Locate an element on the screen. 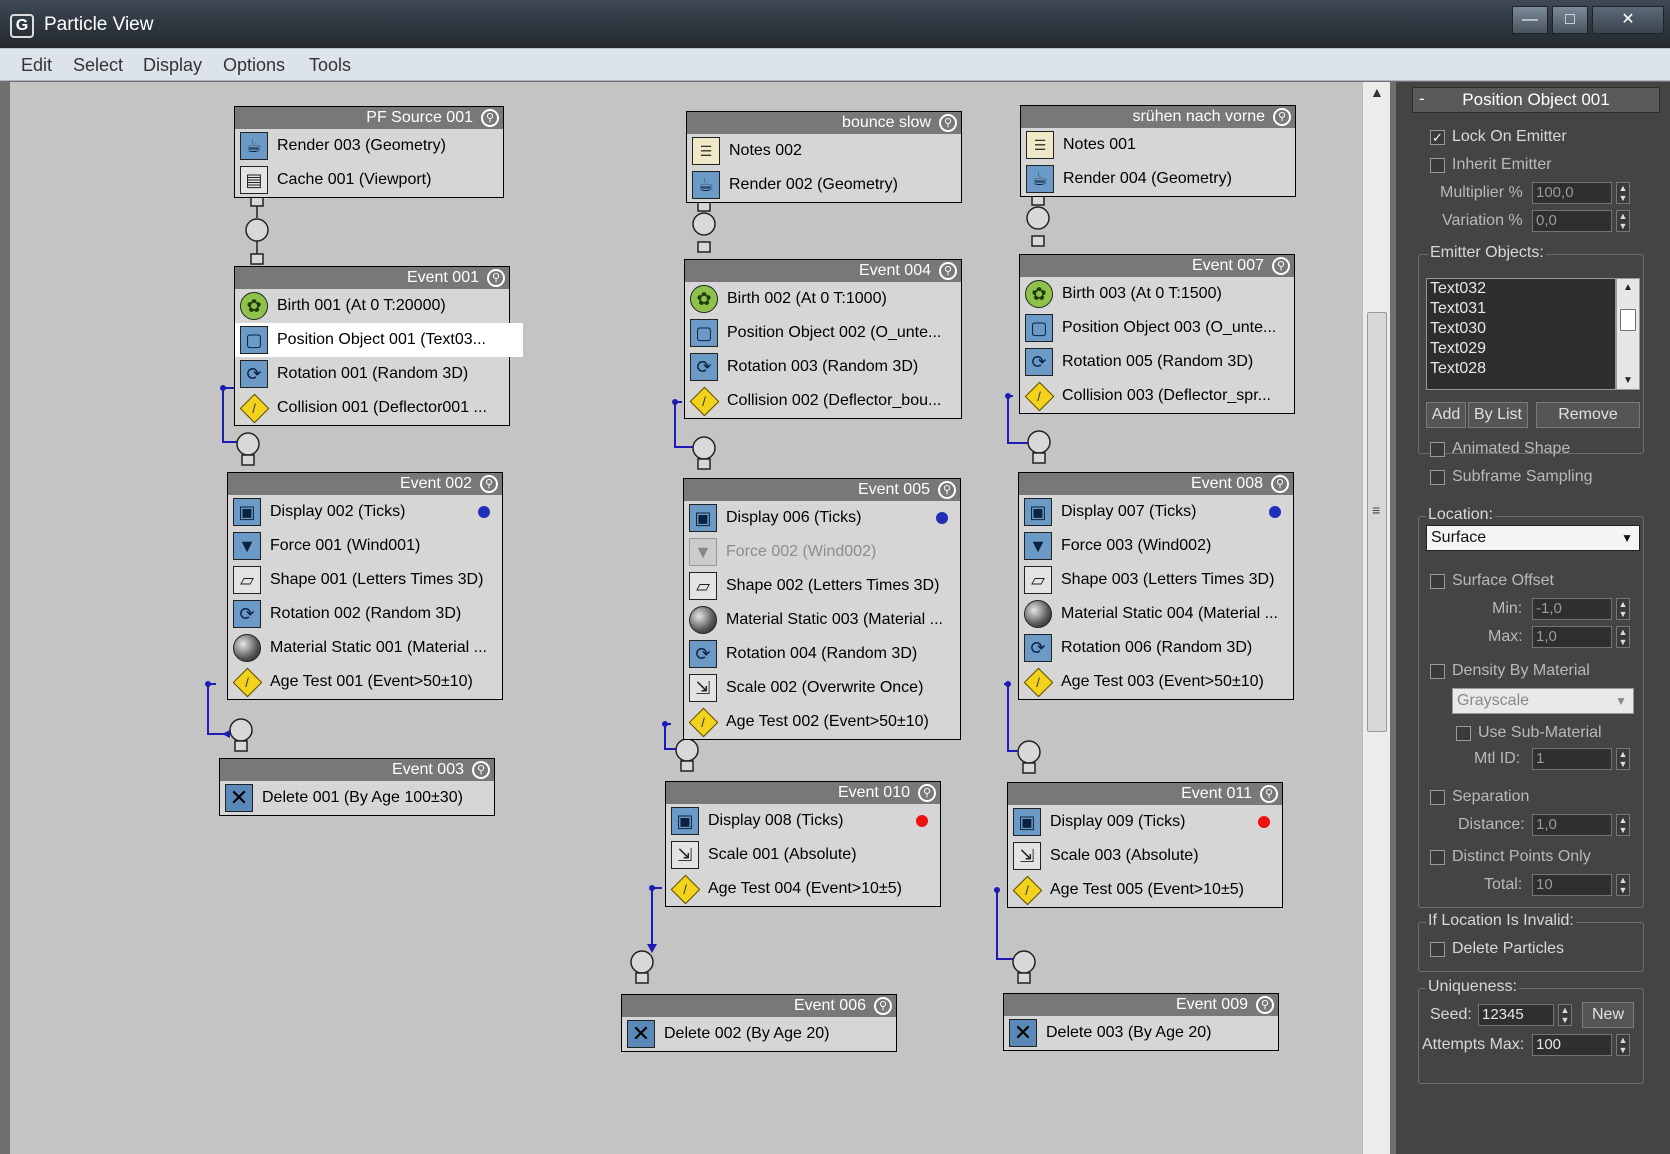 The width and height of the screenshot is (1670, 1154). operator-notes: ☰ Notes 002 is located at coordinates (824, 151).